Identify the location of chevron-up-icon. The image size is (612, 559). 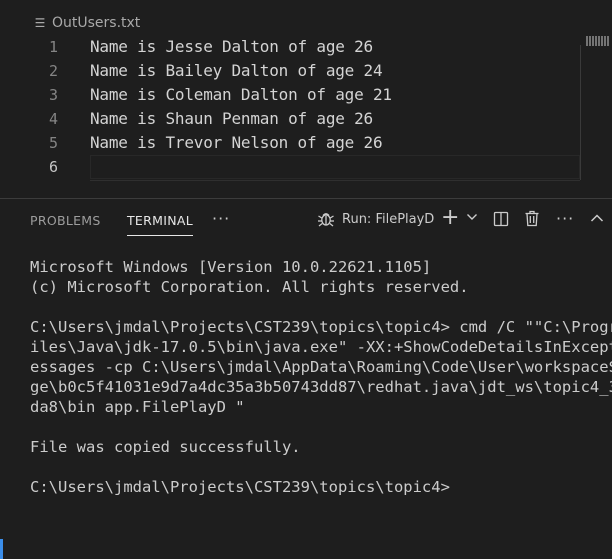
(597, 218).